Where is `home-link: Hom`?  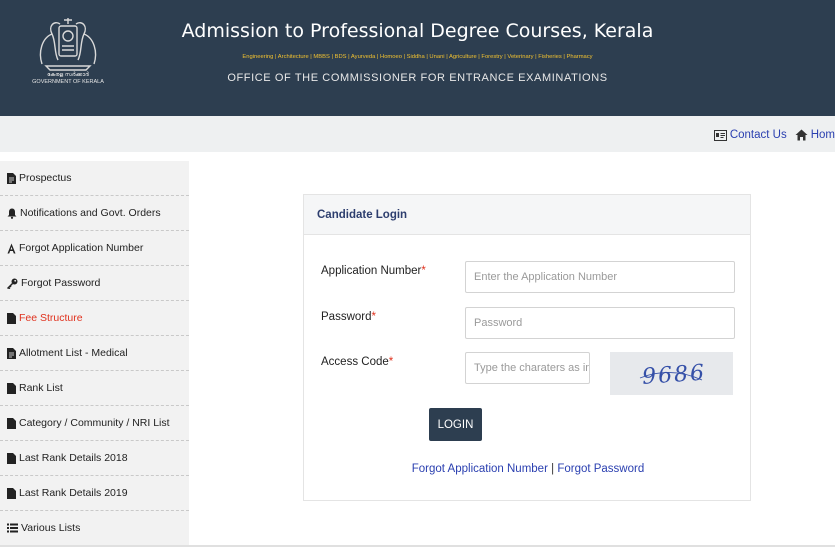 home-link: Hom is located at coordinates (815, 135).